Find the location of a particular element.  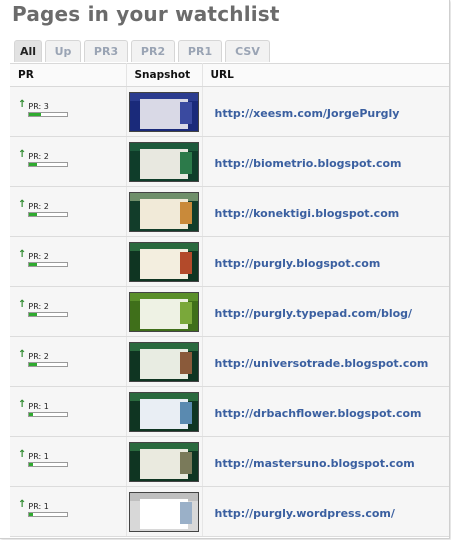

url-column-header: URL is located at coordinates (325, 75).